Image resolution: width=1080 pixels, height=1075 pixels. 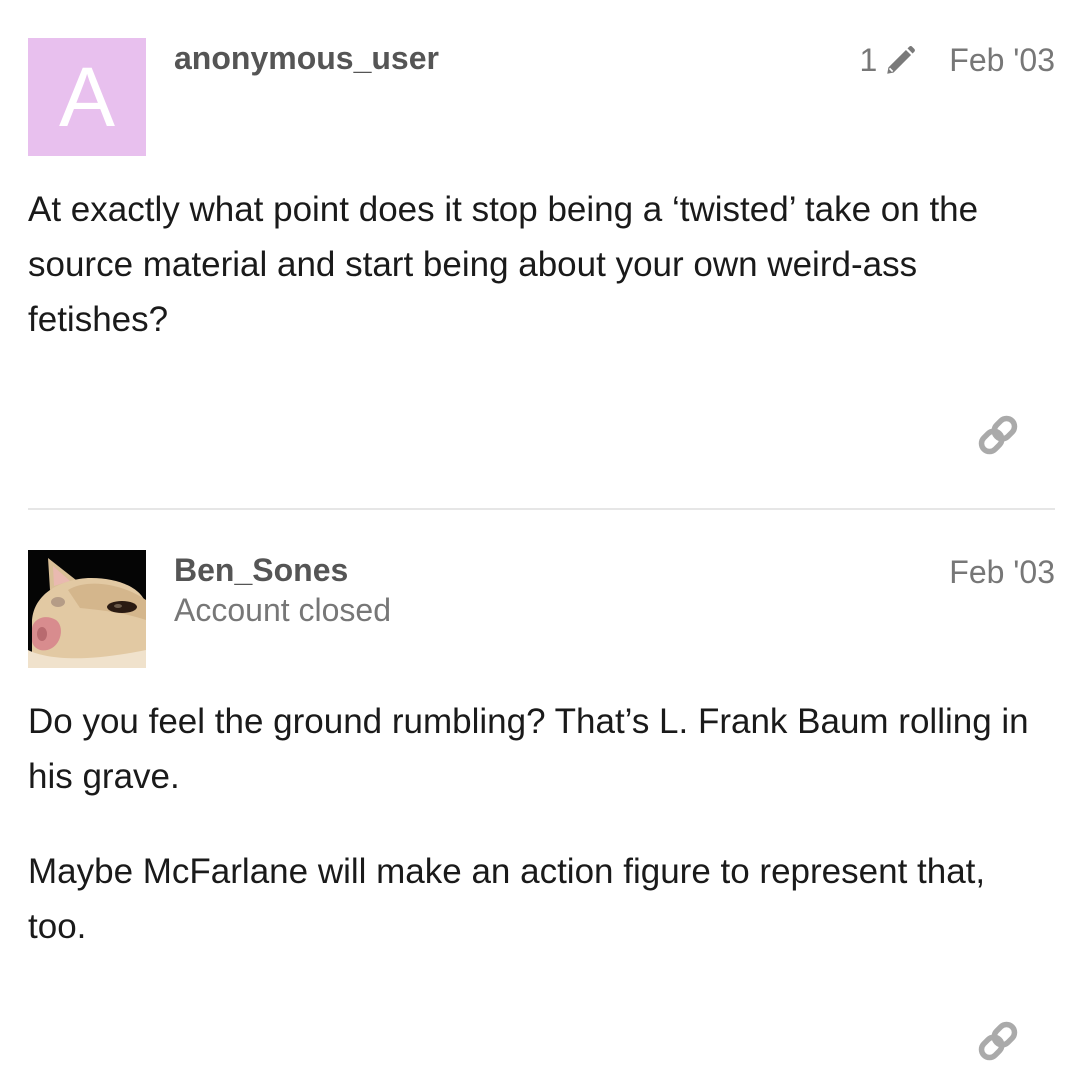 I want to click on cat-avatar-image, so click(x=87, y=609).